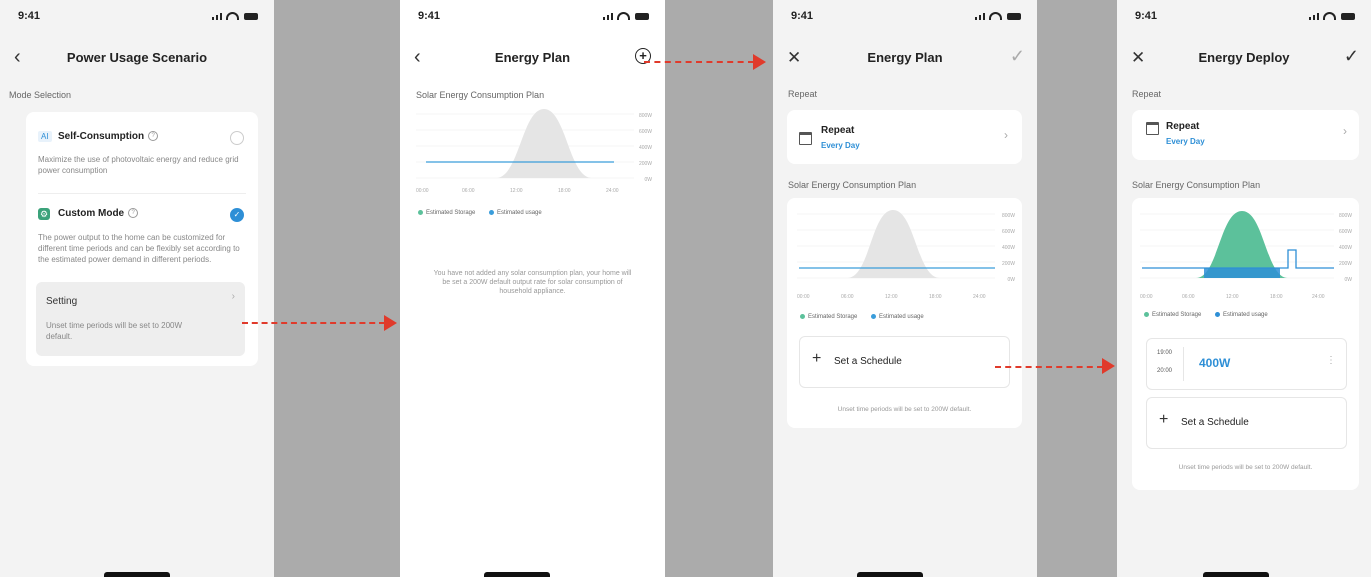 Image resolution: width=1371 pixels, height=577 pixels. I want to click on self-consumption-radio, so click(237, 138).